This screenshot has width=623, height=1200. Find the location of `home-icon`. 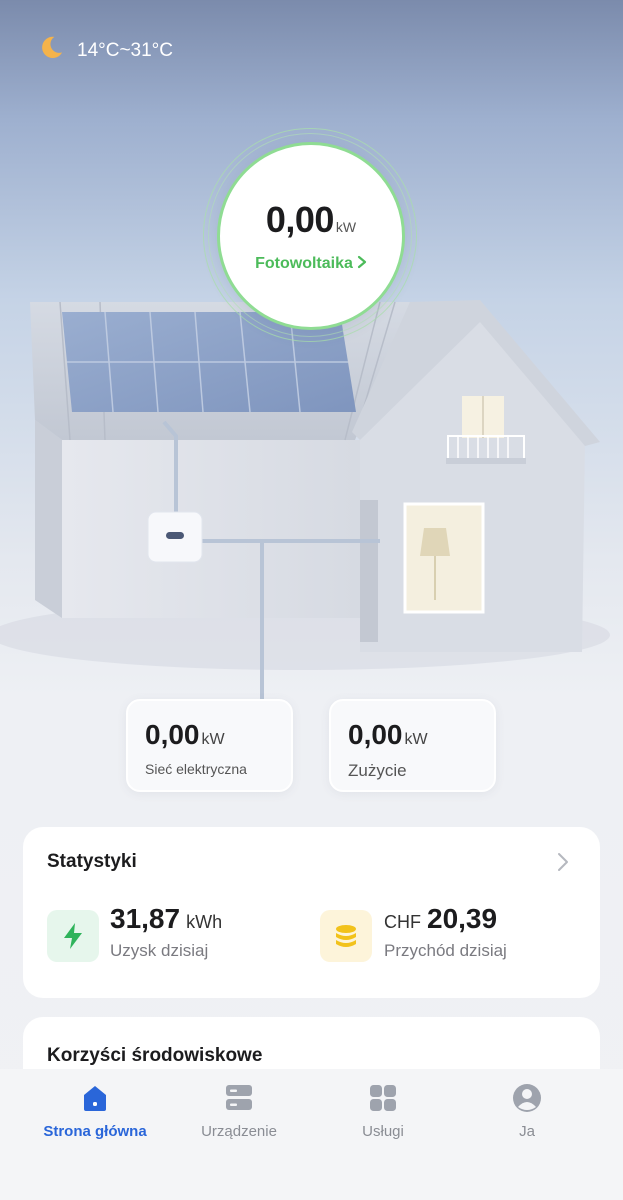

home-icon is located at coordinates (95, 1098).